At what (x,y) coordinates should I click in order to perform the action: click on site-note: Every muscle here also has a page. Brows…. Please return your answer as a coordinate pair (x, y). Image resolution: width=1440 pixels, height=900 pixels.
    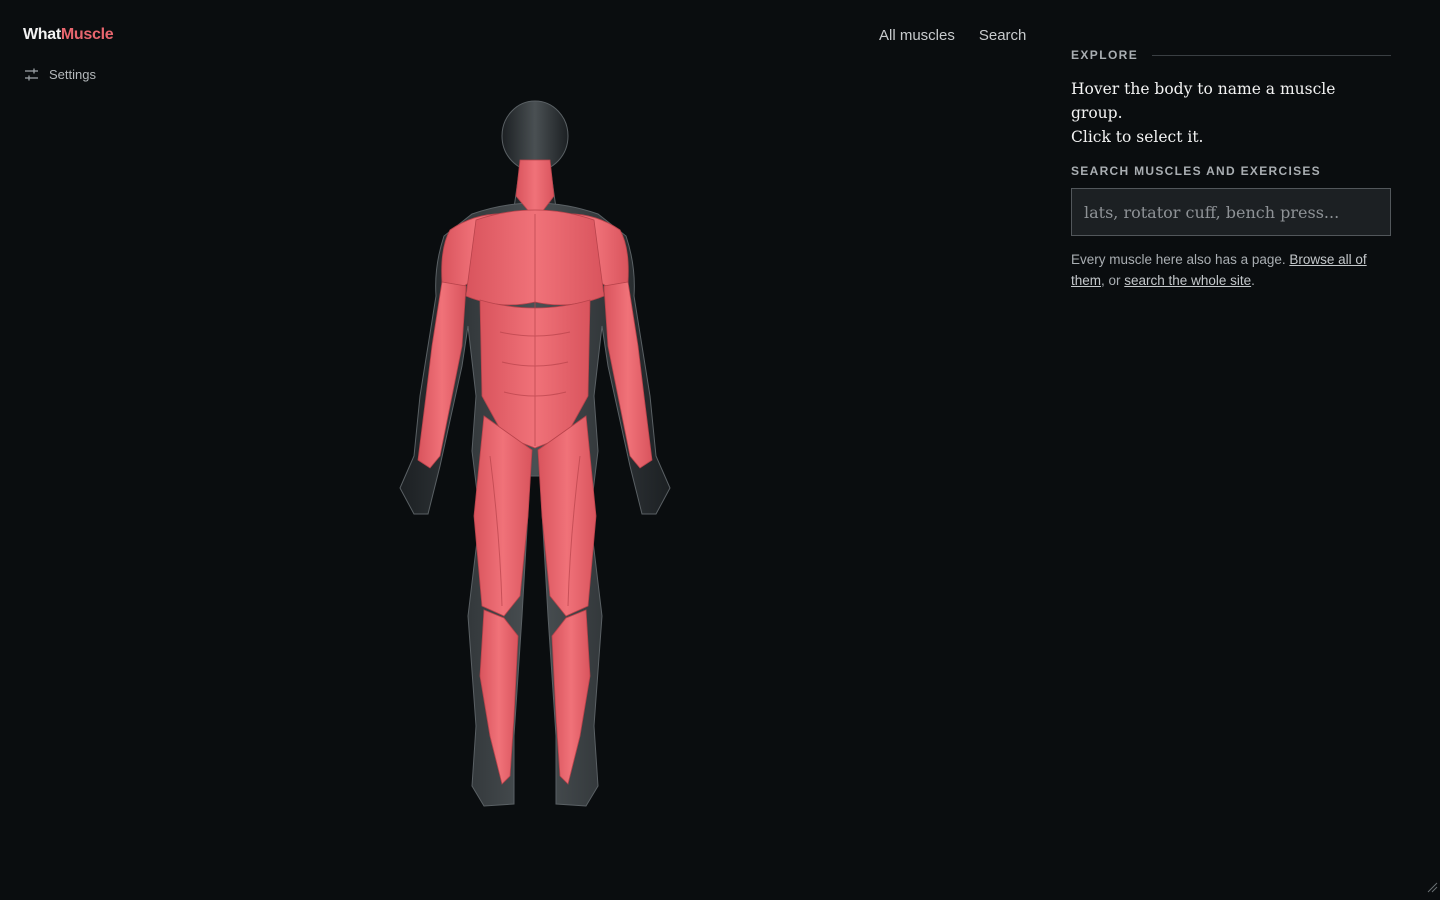
    Looking at the image, I should click on (1231, 270).